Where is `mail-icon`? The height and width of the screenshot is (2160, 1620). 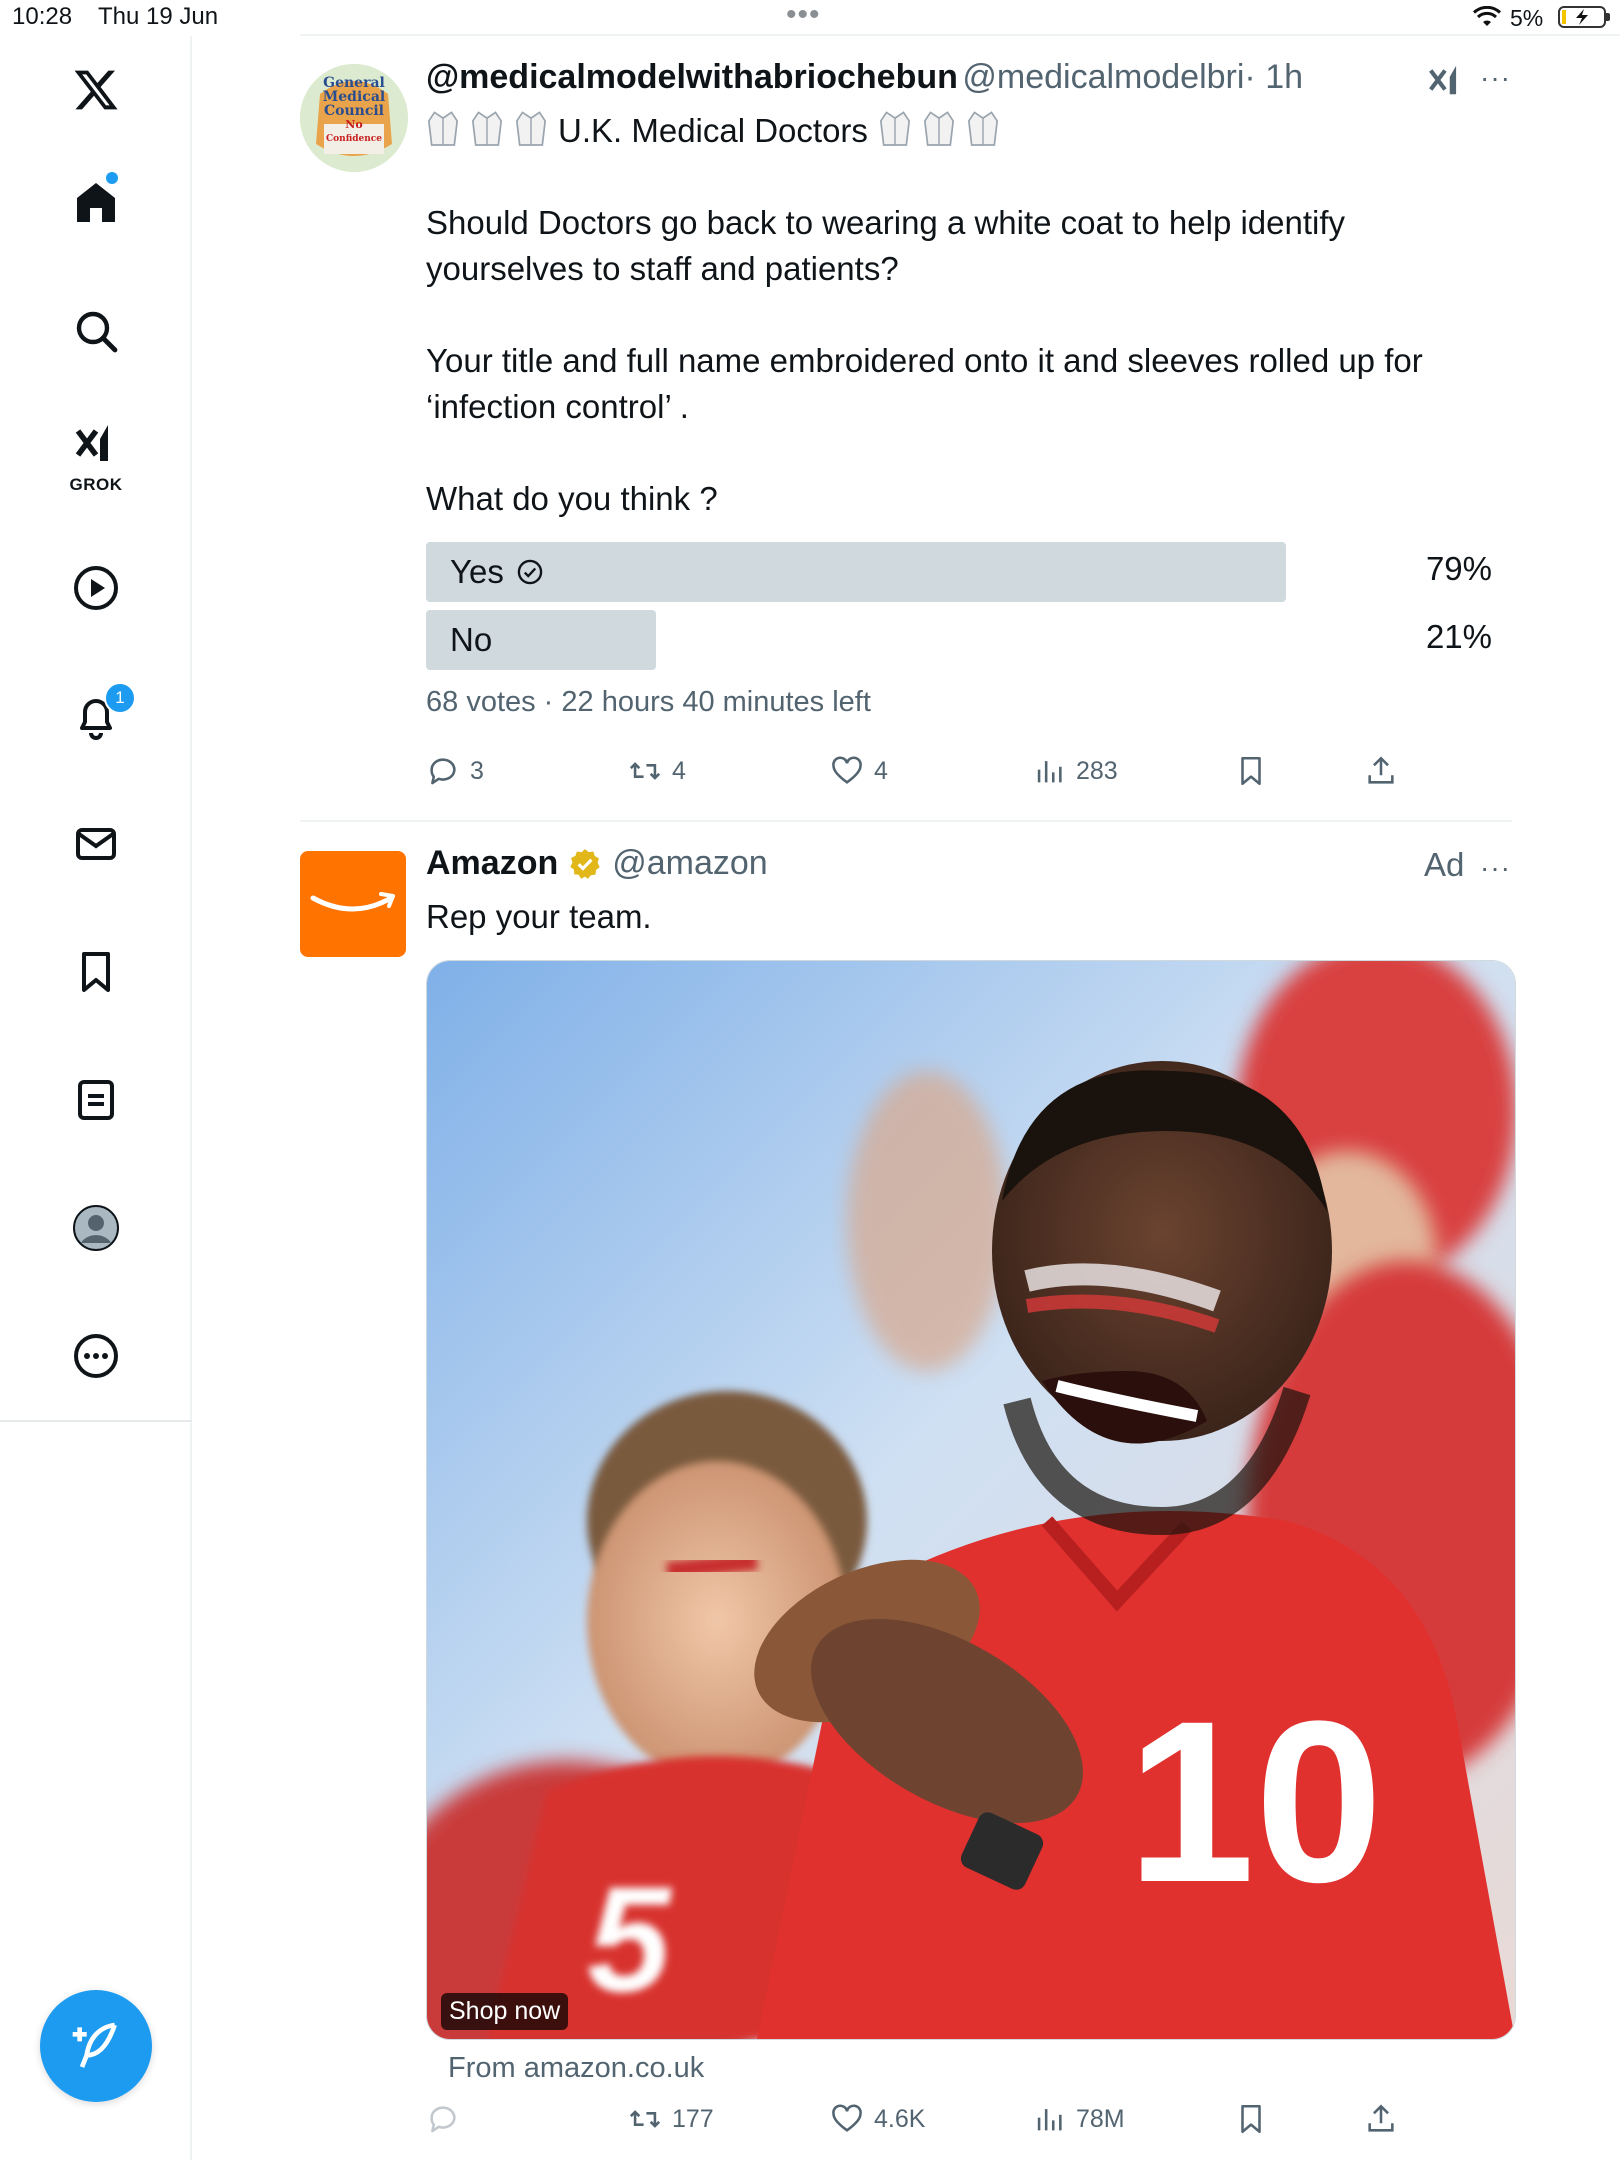
mail-icon is located at coordinates (96, 844).